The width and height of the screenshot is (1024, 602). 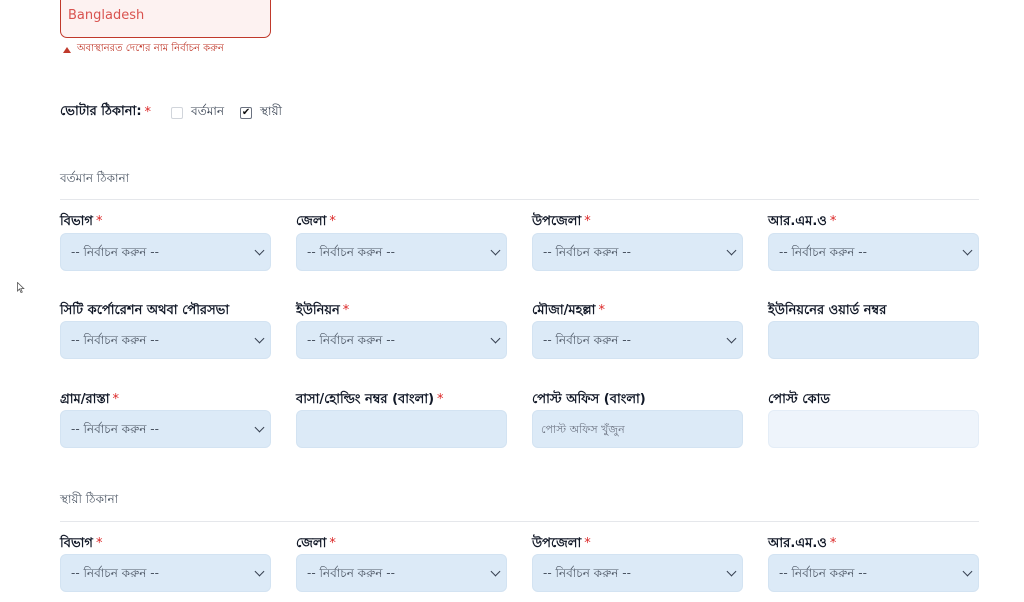 I want to click on city-select: -- নির্বাচন করুন --, so click(x=165, y=340).